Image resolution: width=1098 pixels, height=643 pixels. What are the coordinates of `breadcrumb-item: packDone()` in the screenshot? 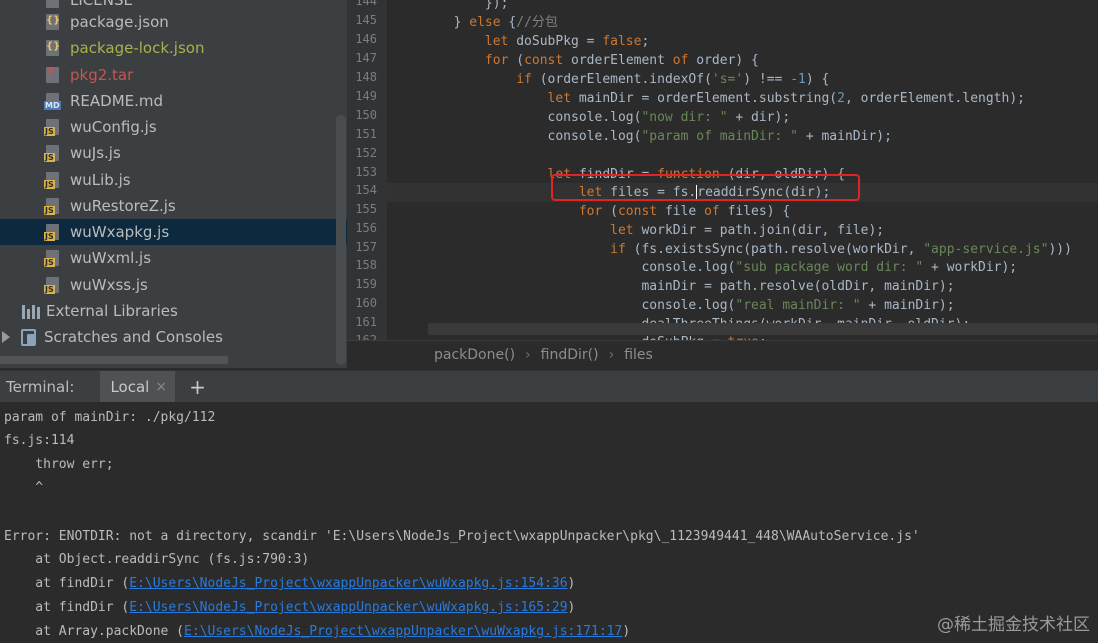 It's located at (474, 355).